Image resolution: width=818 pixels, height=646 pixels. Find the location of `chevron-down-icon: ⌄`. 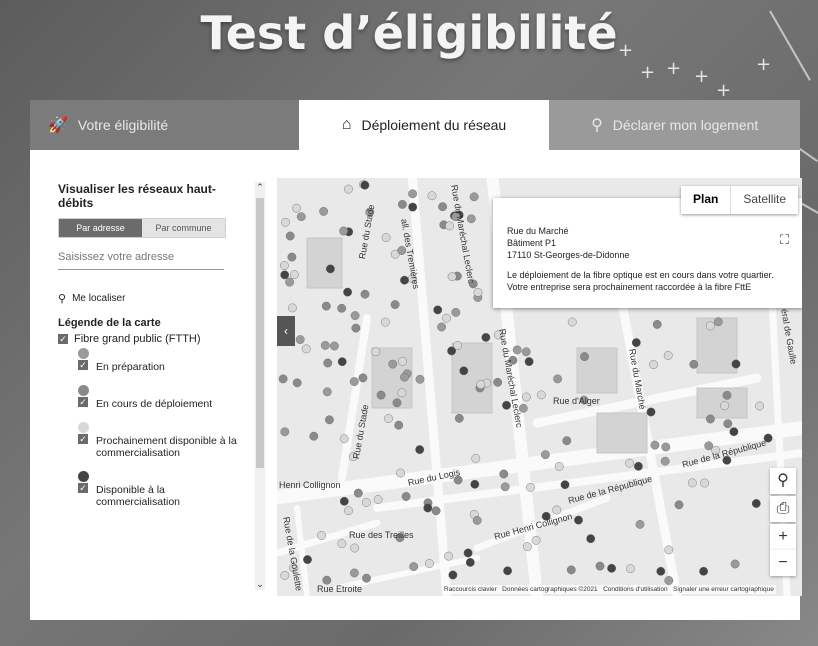

chevron-down-icon: ⌄ is located at coordinates (260, 584).